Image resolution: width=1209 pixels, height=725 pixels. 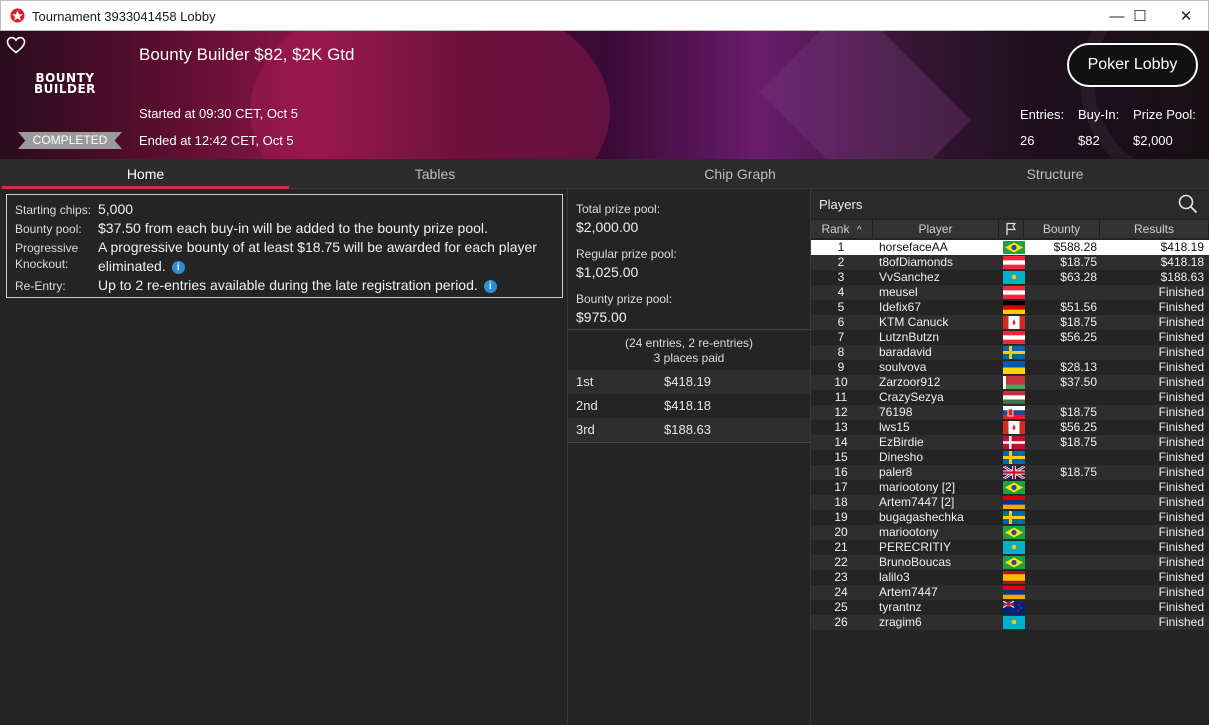 What do you see at coordinates (1154, 229) in the screenshot?
I see `column-results: Results` at bounding box center [1154, 229].